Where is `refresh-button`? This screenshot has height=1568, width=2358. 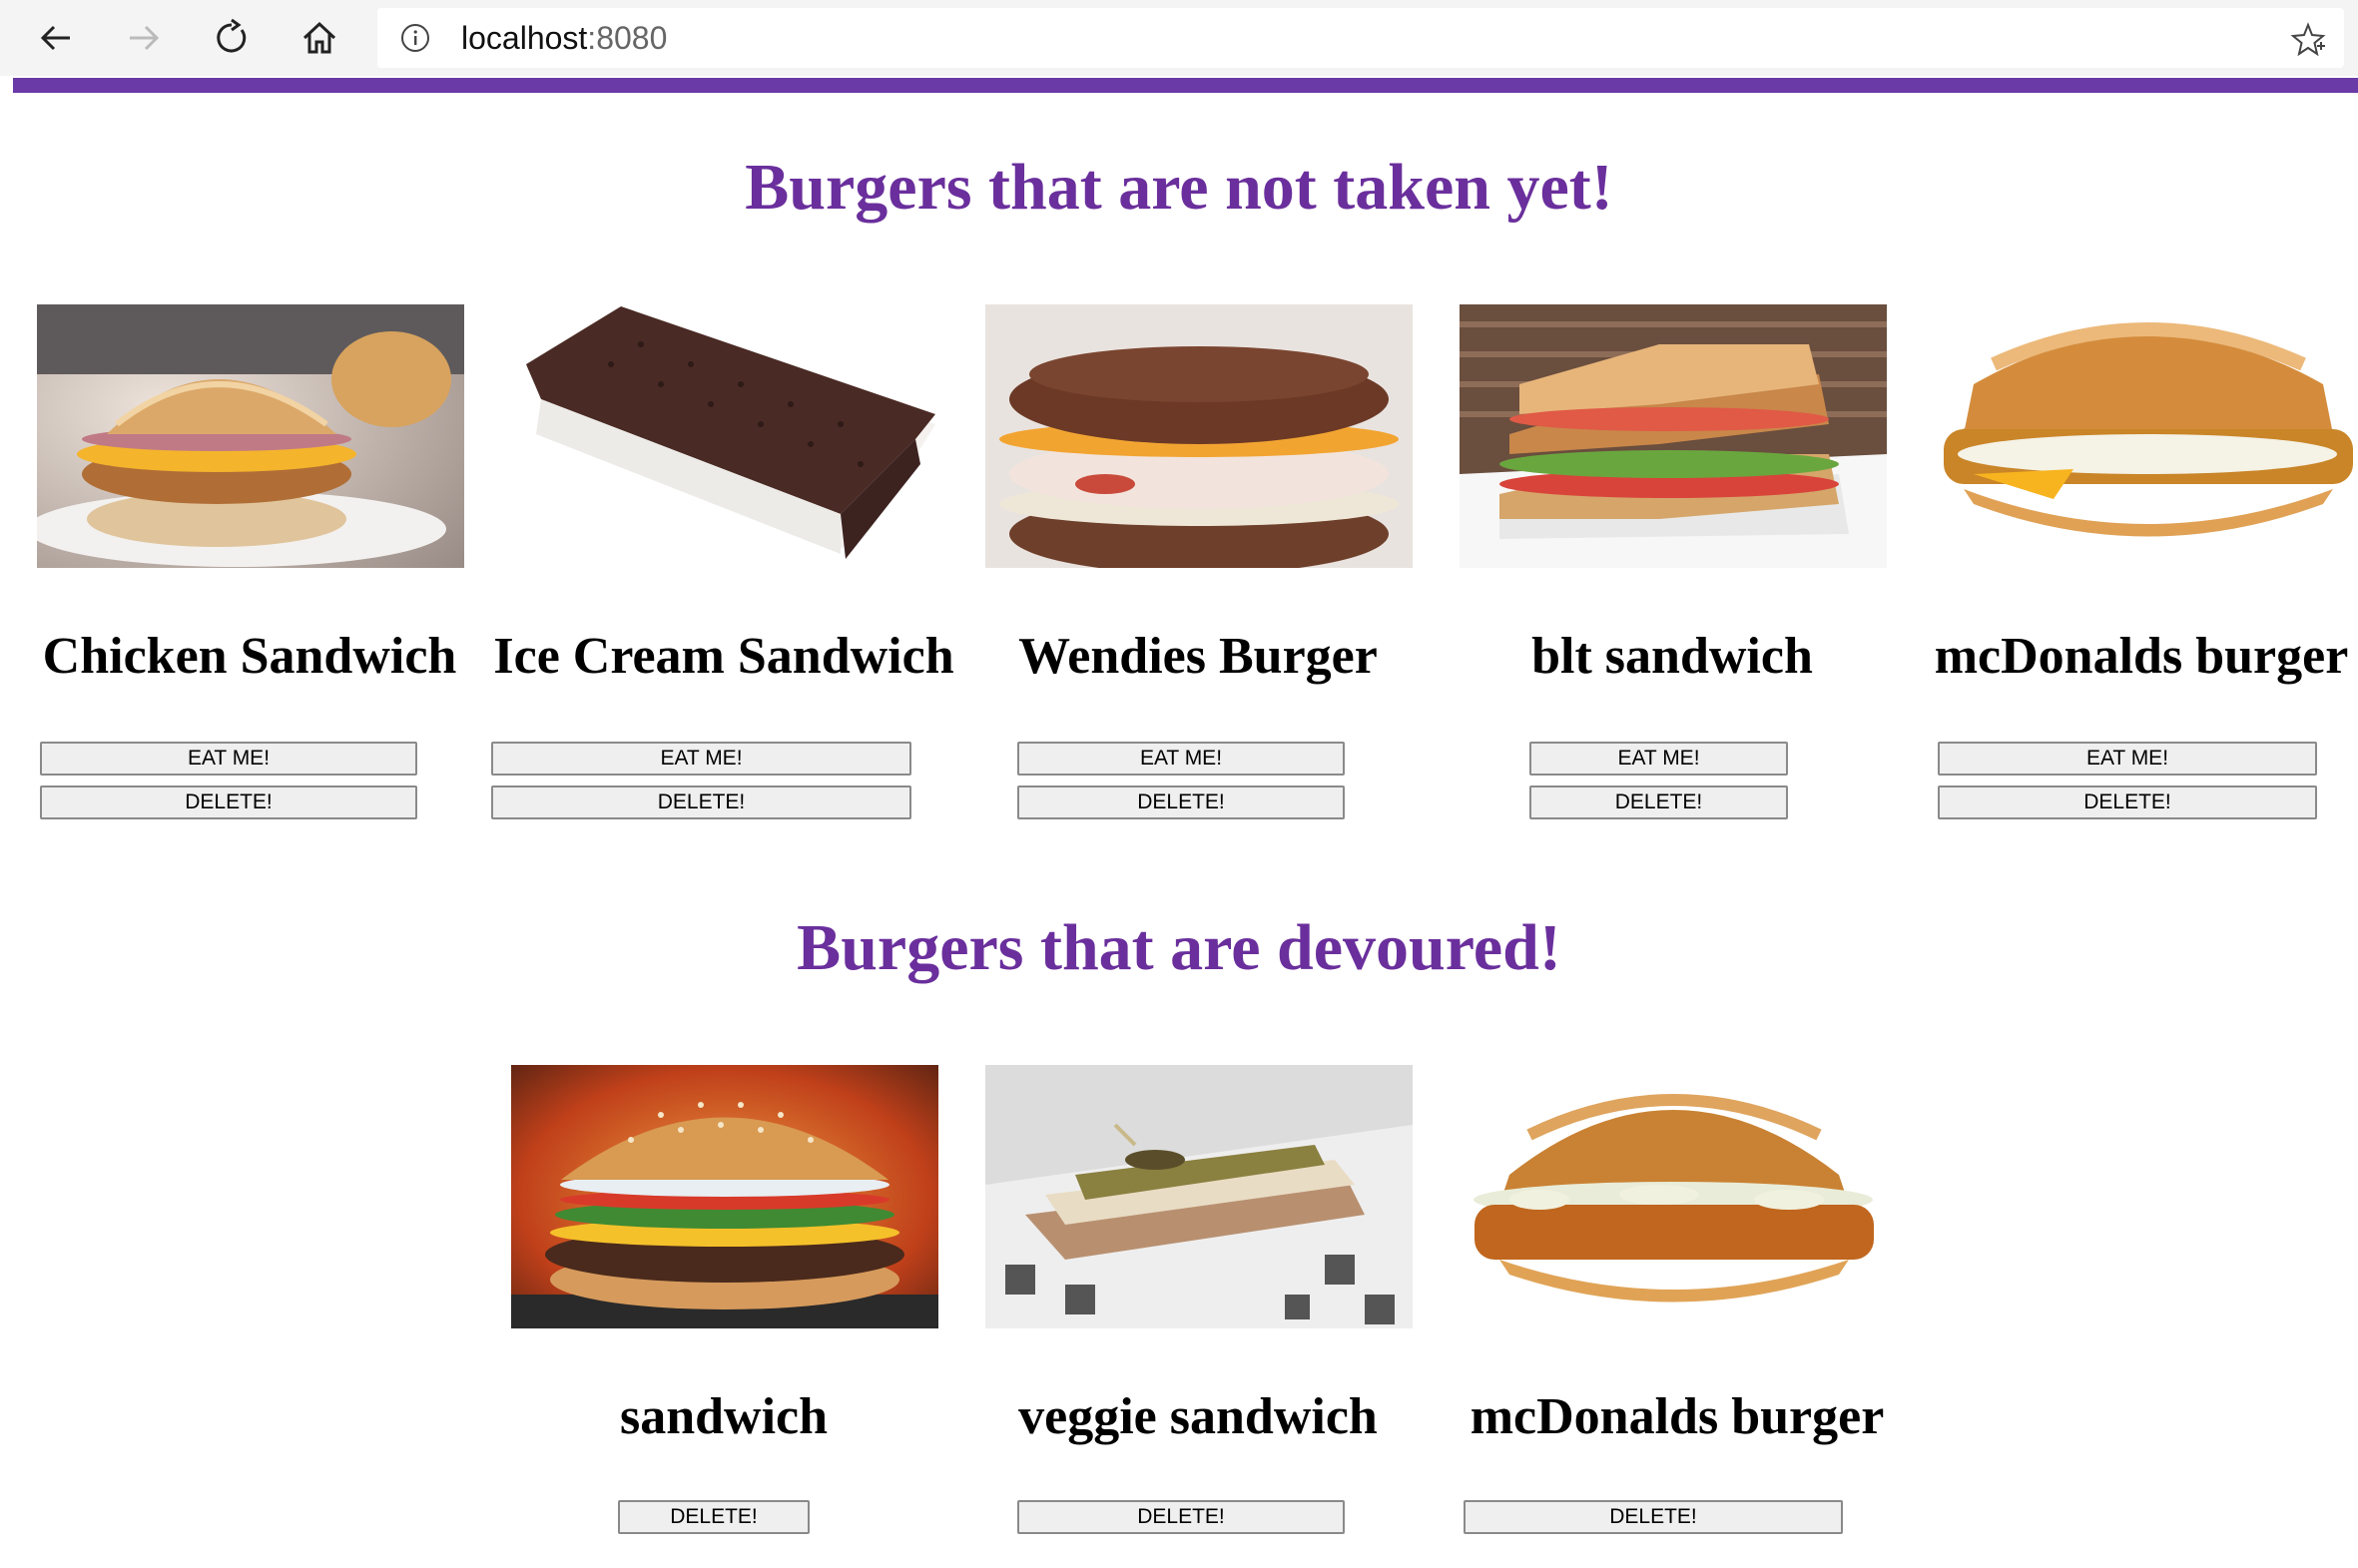
refresh-button is located at coordinates (232, 38).